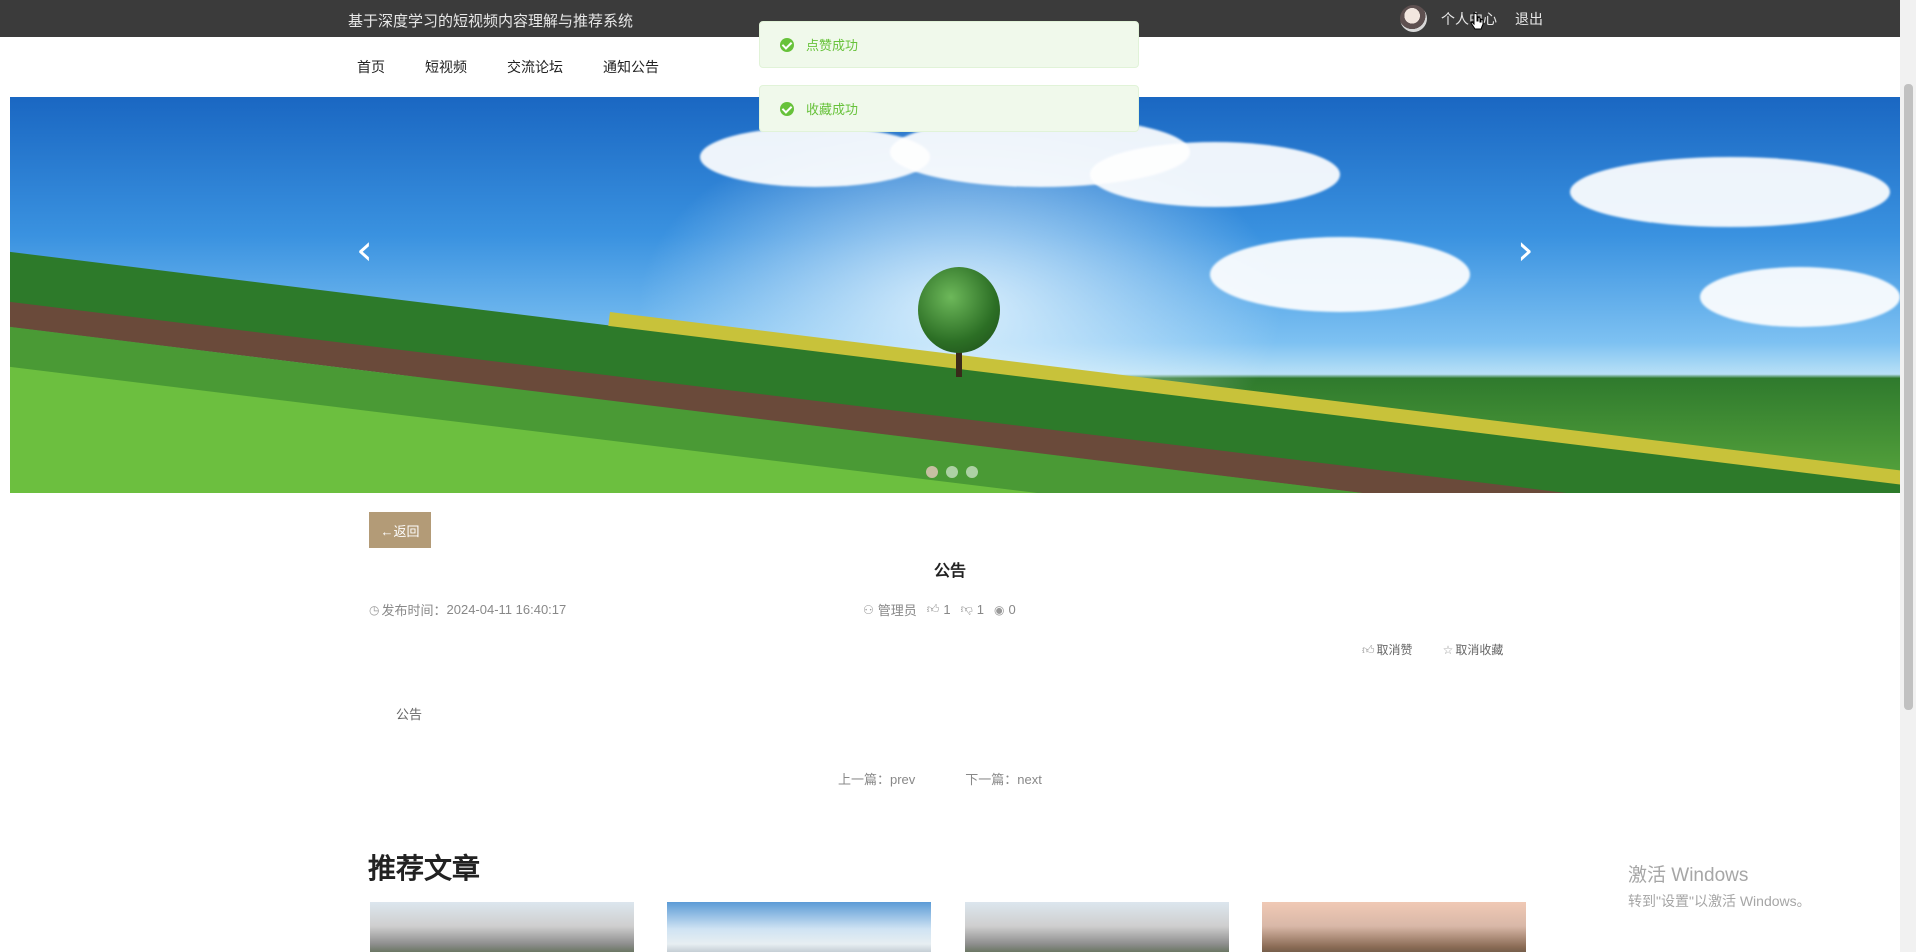  What do you see at coordinates (631, 67) in the screenshot?
I see `nav-notices: 通知公告` at bounding box center [631, 67].